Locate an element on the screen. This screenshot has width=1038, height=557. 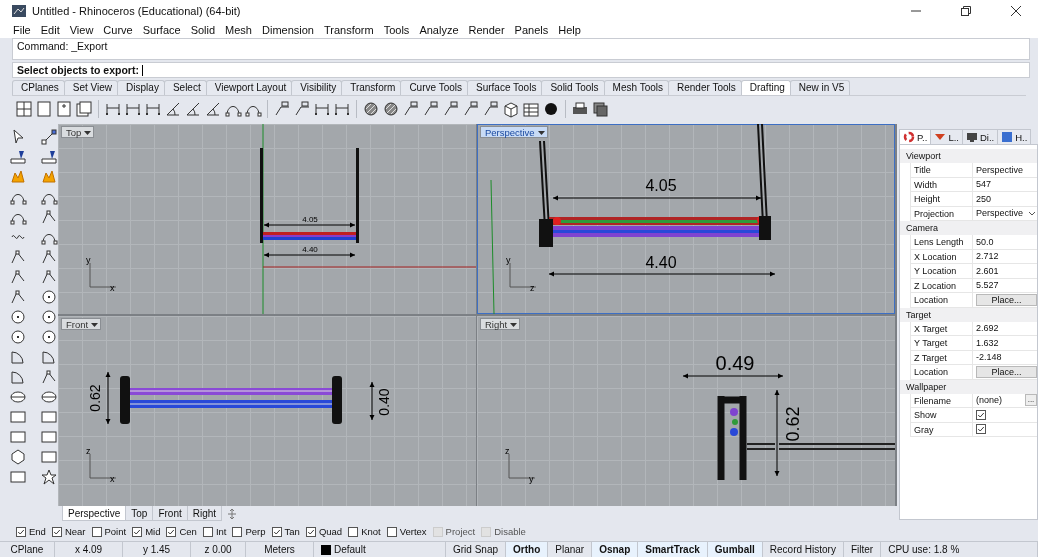
viewport: Front 0.62 0.40 z x is located at coordinates (267, 411).